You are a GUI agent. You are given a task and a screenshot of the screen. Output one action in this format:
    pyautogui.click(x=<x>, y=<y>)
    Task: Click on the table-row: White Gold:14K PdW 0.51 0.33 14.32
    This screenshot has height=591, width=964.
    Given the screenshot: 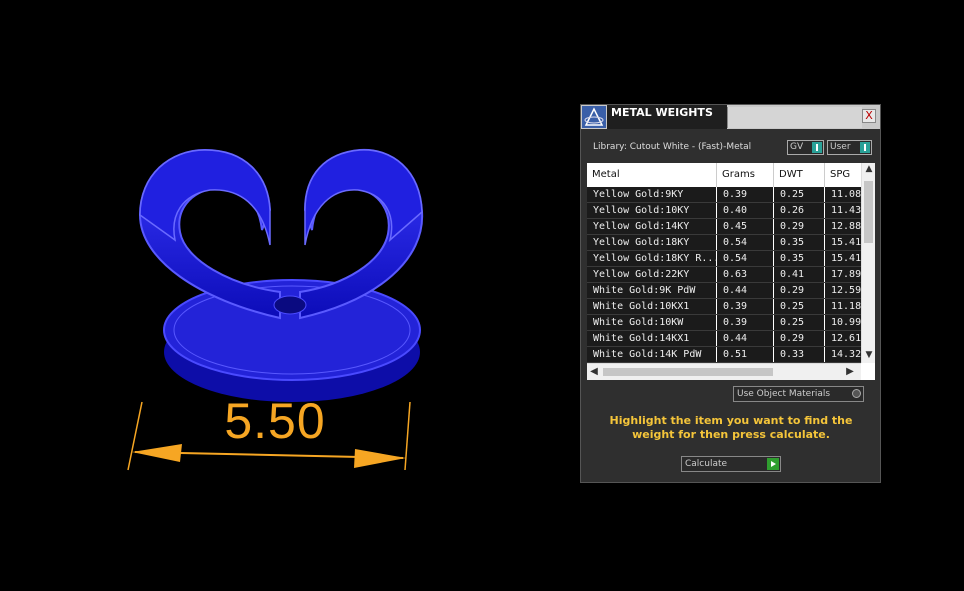 What is the action you would take?
    pyautogui.click(x=724, y=355)
    